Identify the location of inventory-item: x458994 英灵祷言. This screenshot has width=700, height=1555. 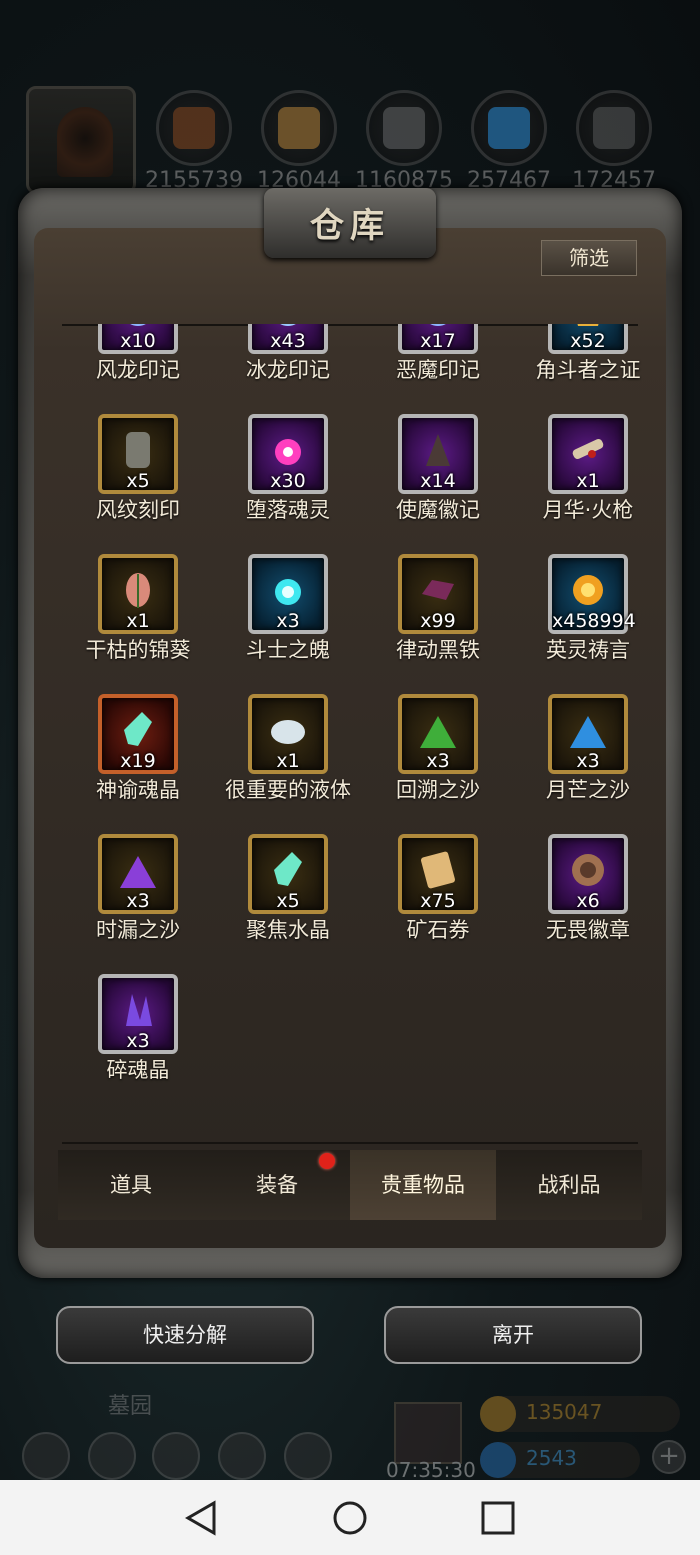
(583, 619).